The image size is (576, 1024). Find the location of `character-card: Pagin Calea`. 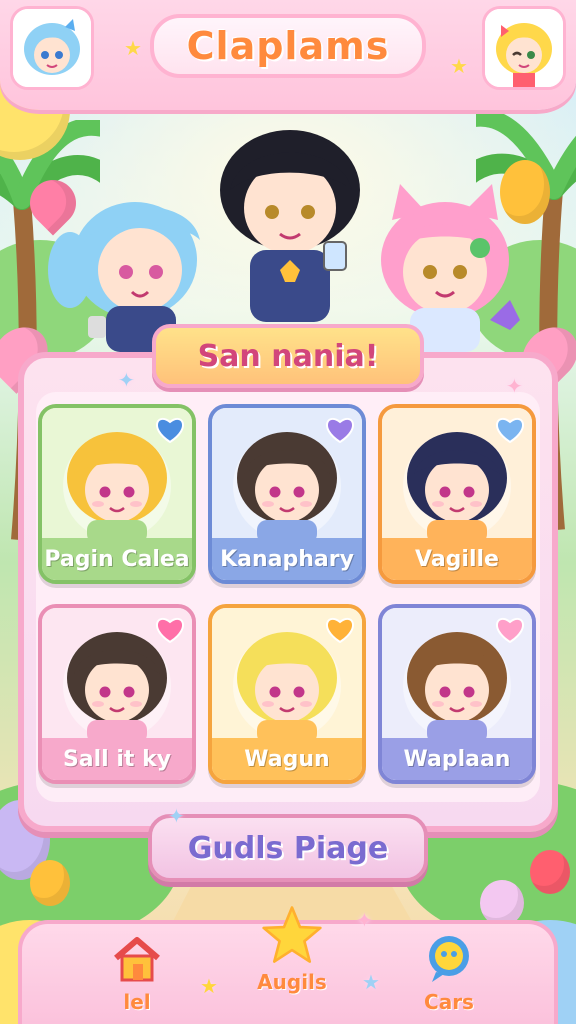

character-card: Pagin Calea is located at coordinates (117, 494).